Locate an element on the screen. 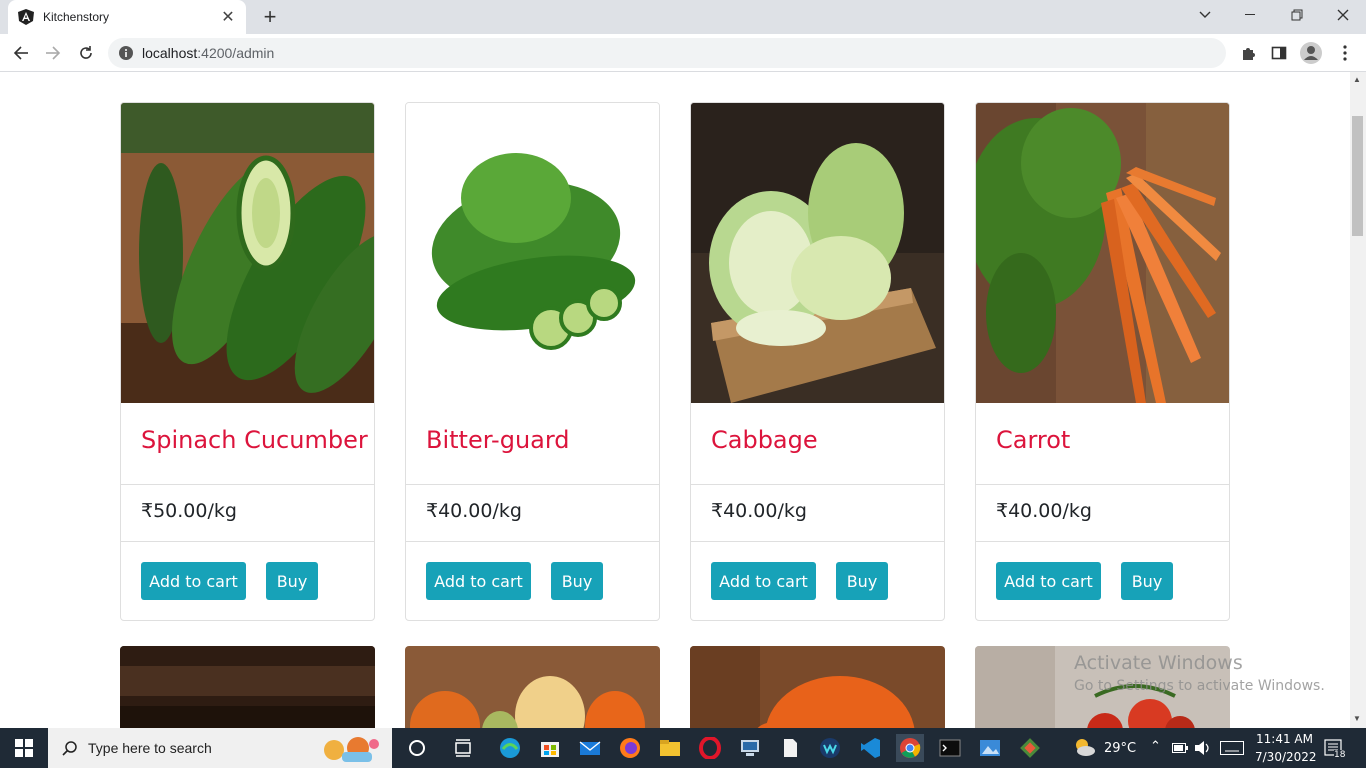  extensions-icon is located at coordinates (1248, 53).